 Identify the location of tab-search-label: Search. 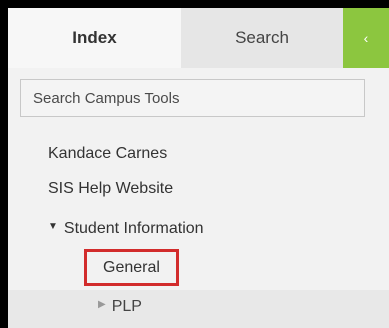
(262, 37).